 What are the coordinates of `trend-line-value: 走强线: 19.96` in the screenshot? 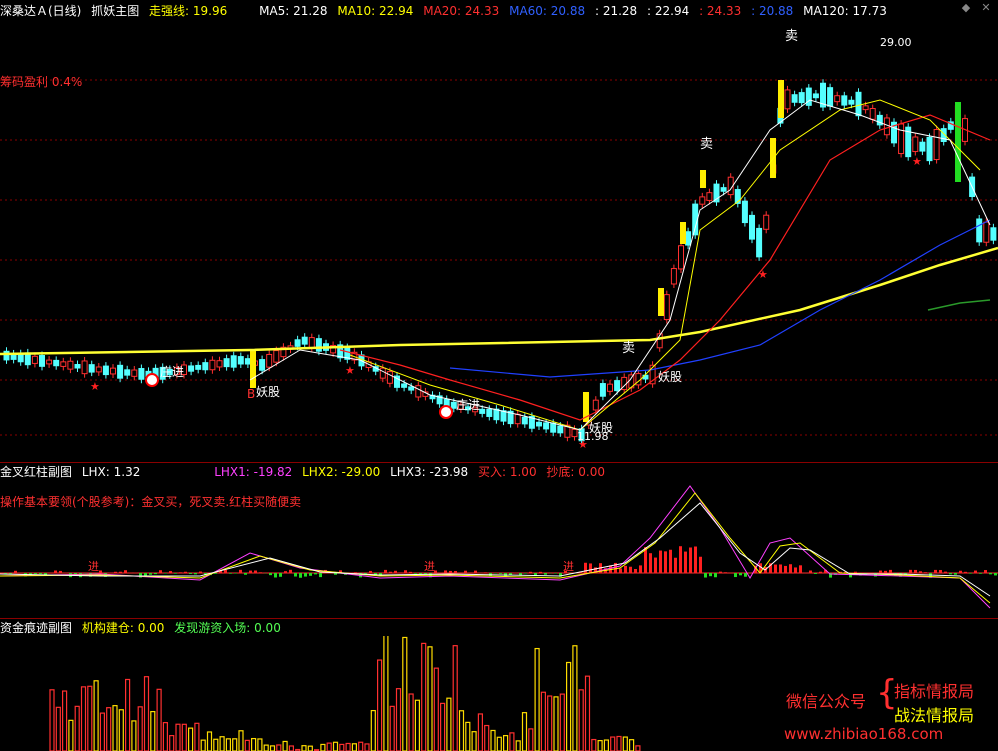 It's located at (188, 11).